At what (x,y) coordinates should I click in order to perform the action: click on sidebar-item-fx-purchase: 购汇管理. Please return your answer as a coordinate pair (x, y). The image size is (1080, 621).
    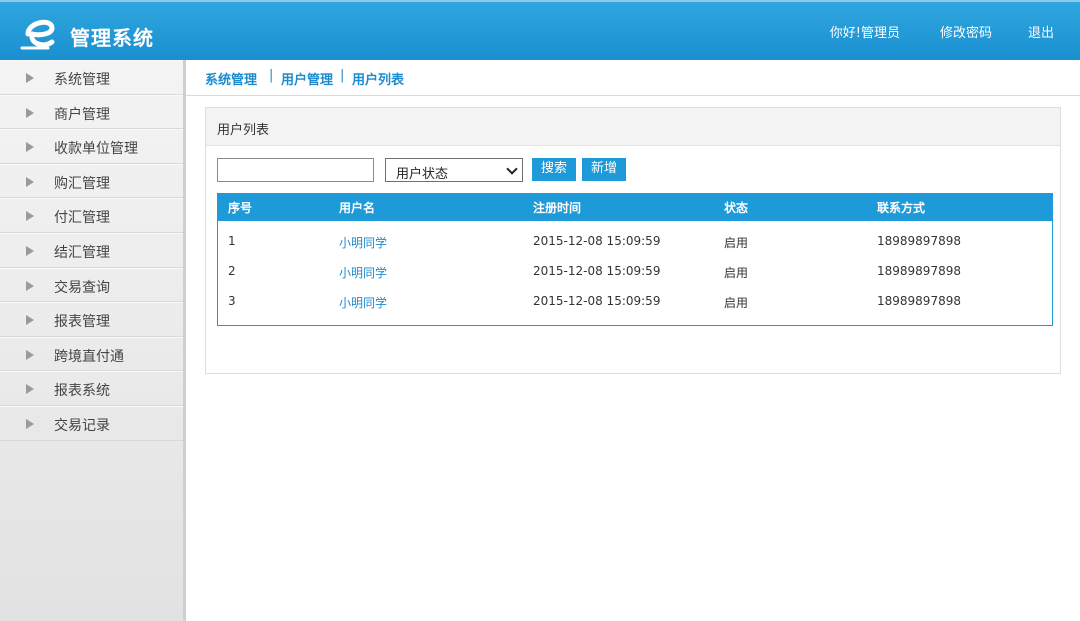
    Looking at the image, I should click on (91, 181).